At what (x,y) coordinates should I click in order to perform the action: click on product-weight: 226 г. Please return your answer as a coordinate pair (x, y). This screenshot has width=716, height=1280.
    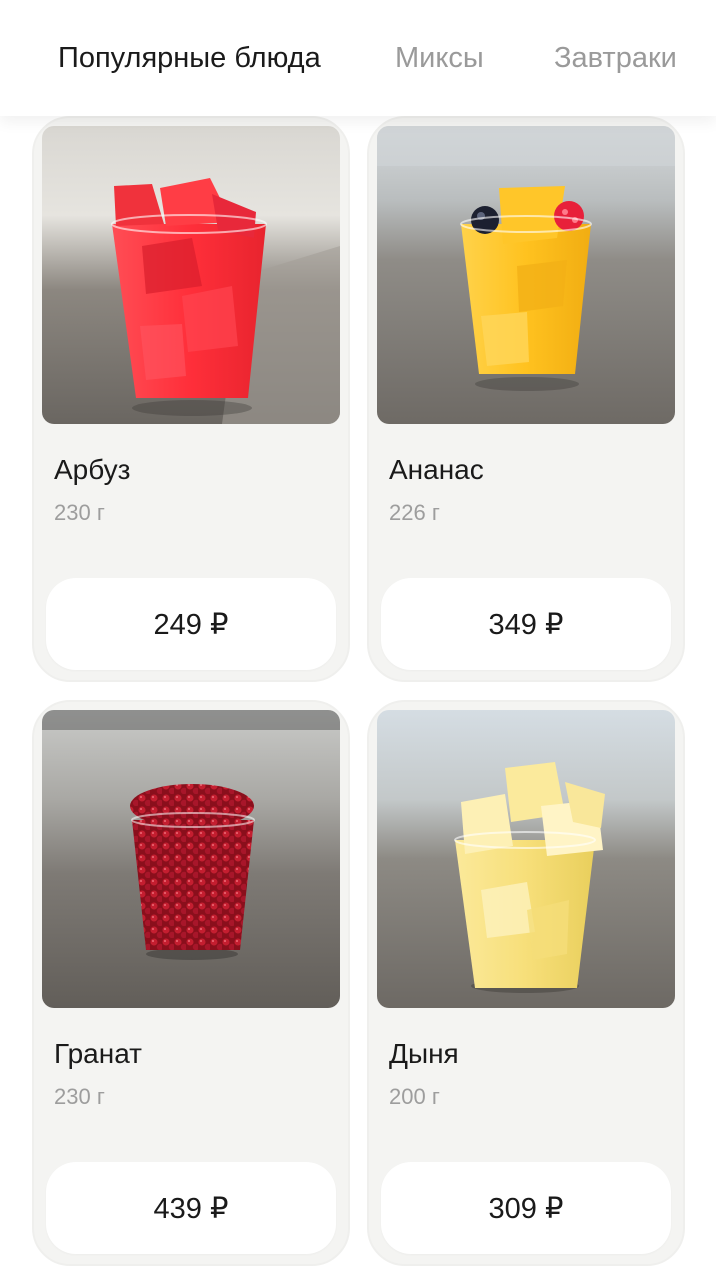
    Looking at the image, I should click on (414, 512).